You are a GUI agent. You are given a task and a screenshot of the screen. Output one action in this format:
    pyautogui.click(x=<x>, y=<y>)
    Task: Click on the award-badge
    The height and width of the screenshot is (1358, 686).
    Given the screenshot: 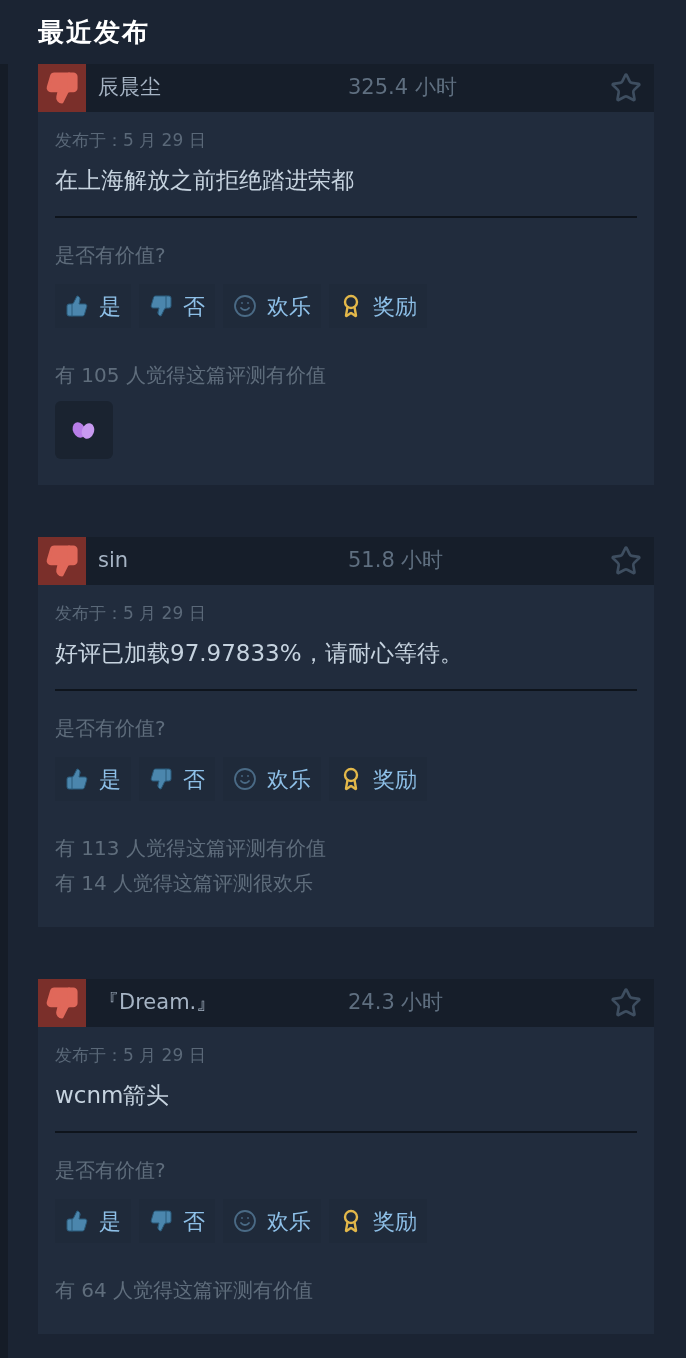 What is the action you would take?
    pyautogui.click(x=84, y=430)
    